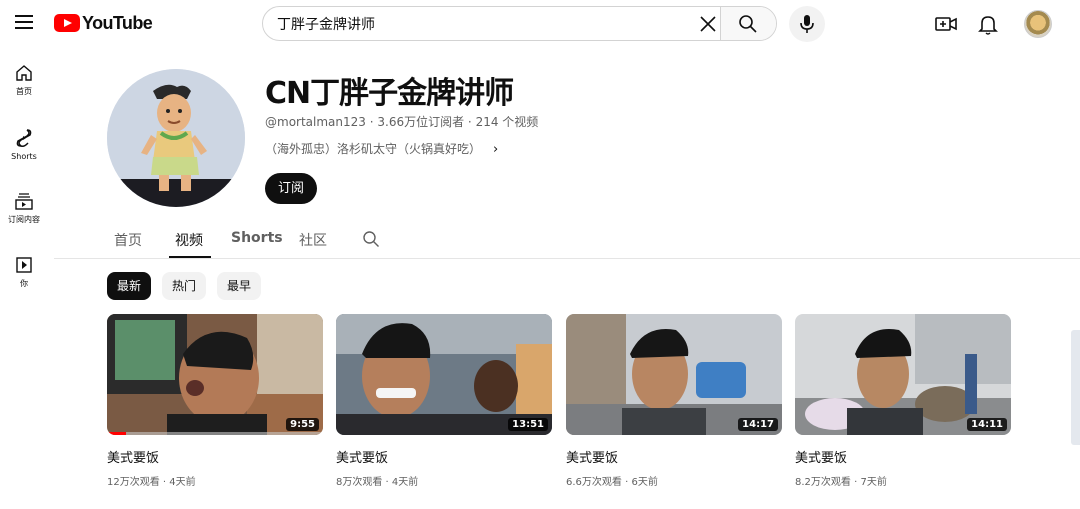  I want to click on video-thumbnail: 9:55, so click(215, 374).